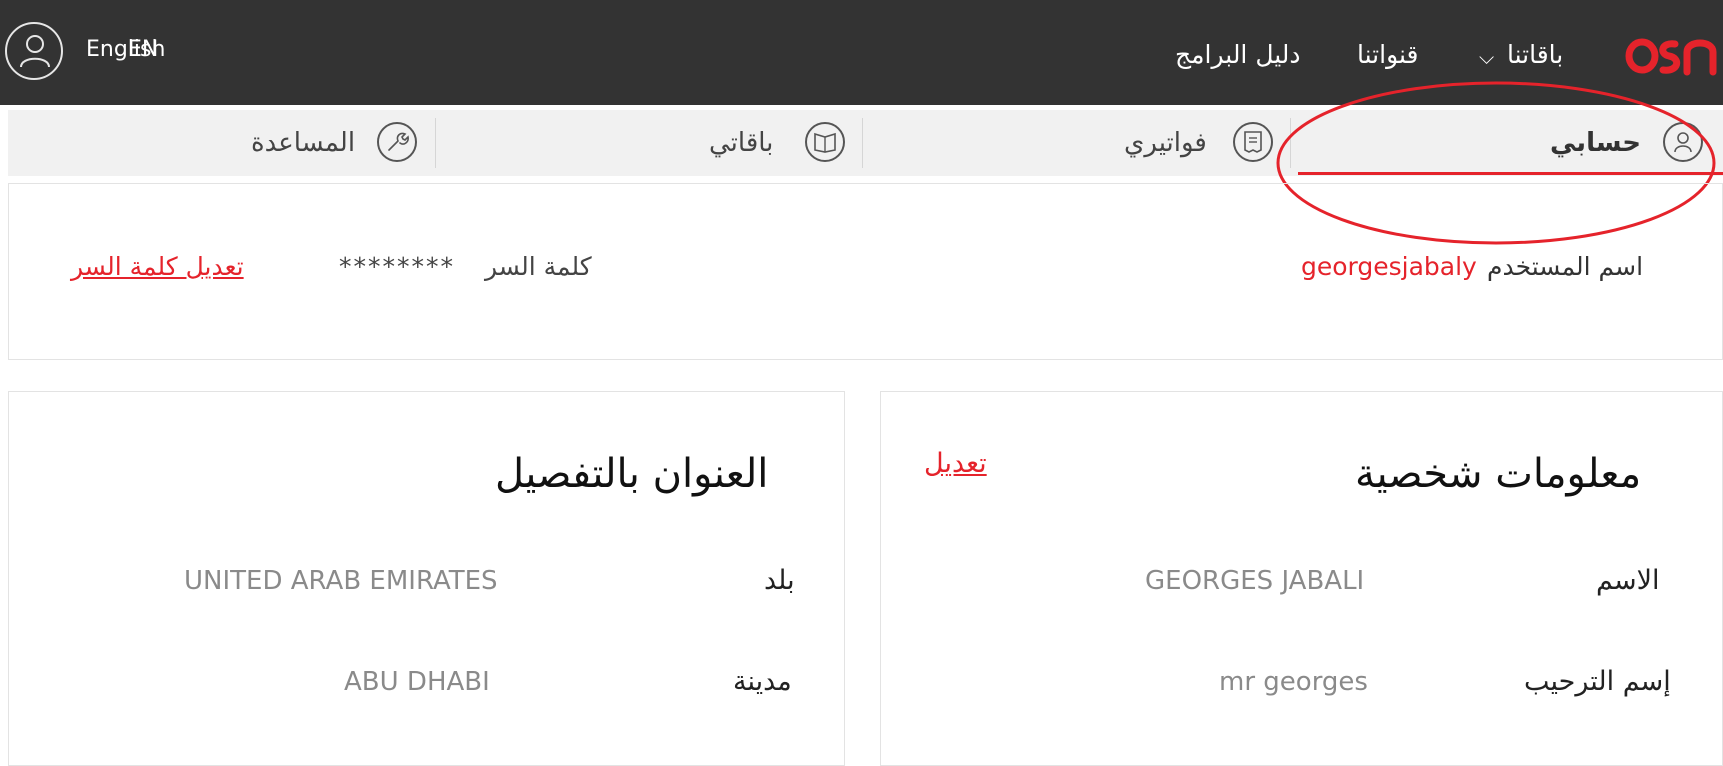 The image size is (1723, 766). Describe the element at coordinates (1387, 55) in the screenshot. I see `nav-channels: قنواتنا` at that location.